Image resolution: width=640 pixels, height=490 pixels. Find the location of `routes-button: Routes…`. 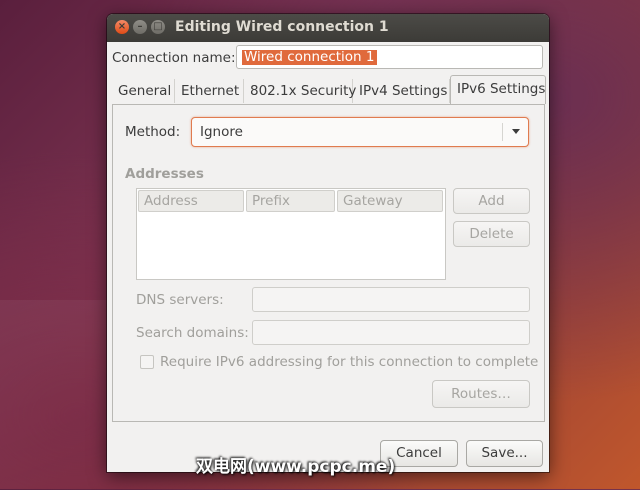

routes-button: Routes… is located at coordinates (481, 394).